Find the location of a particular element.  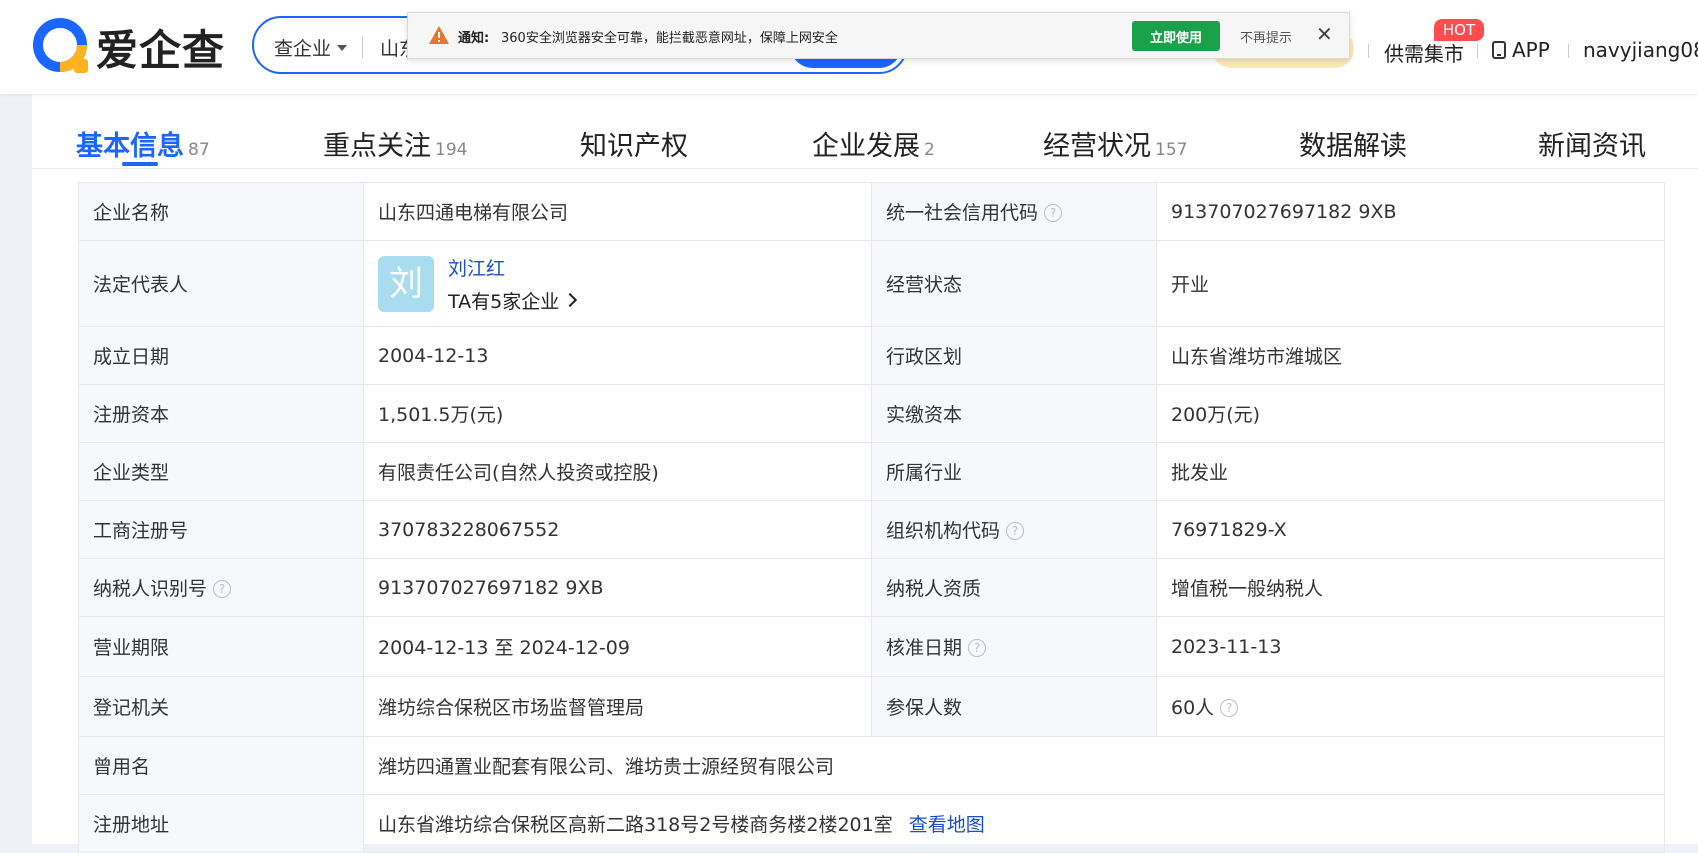

term-label: 营业期限 is located at coordinates (221, 646).